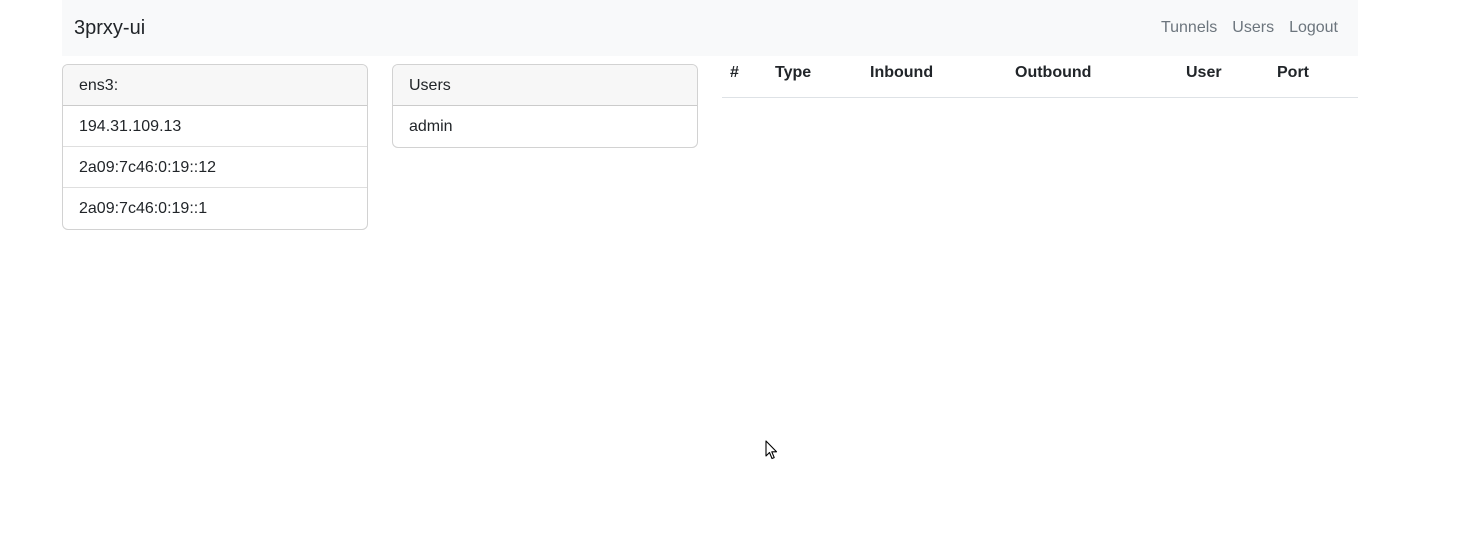 The image size is (1475, 543). What do you see at coordinates (1313, 81) in the screenshot?
I see `column-header-port: Port` at bounding box center [1313, 81].